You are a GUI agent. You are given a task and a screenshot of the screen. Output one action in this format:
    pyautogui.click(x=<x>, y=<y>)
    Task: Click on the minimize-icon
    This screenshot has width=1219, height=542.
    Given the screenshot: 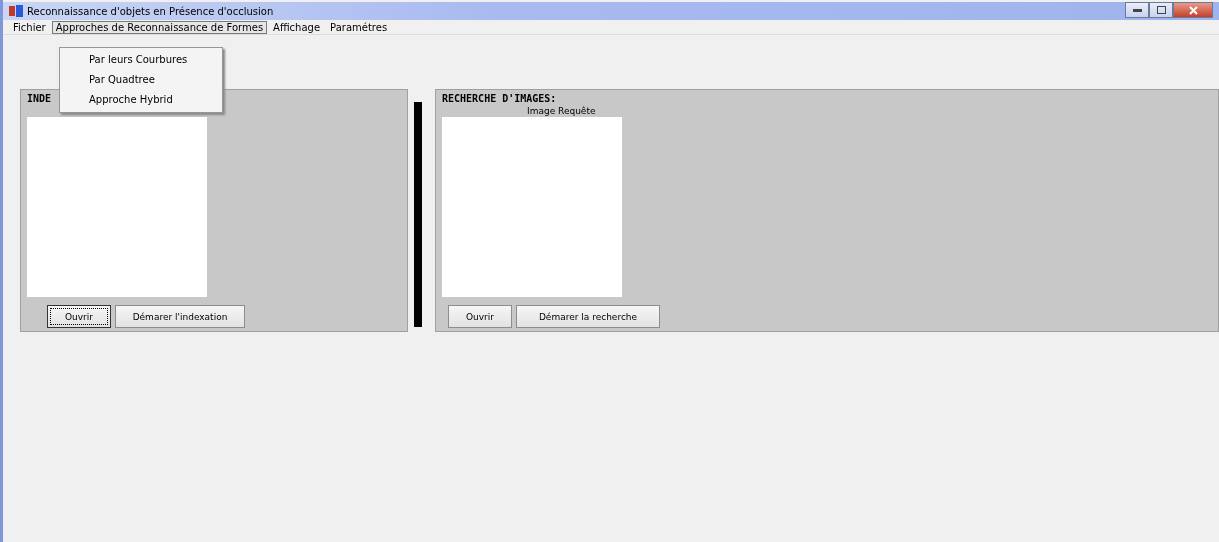 What is the action you would take?
    pyautogui.click(x=1137, y=10)
    